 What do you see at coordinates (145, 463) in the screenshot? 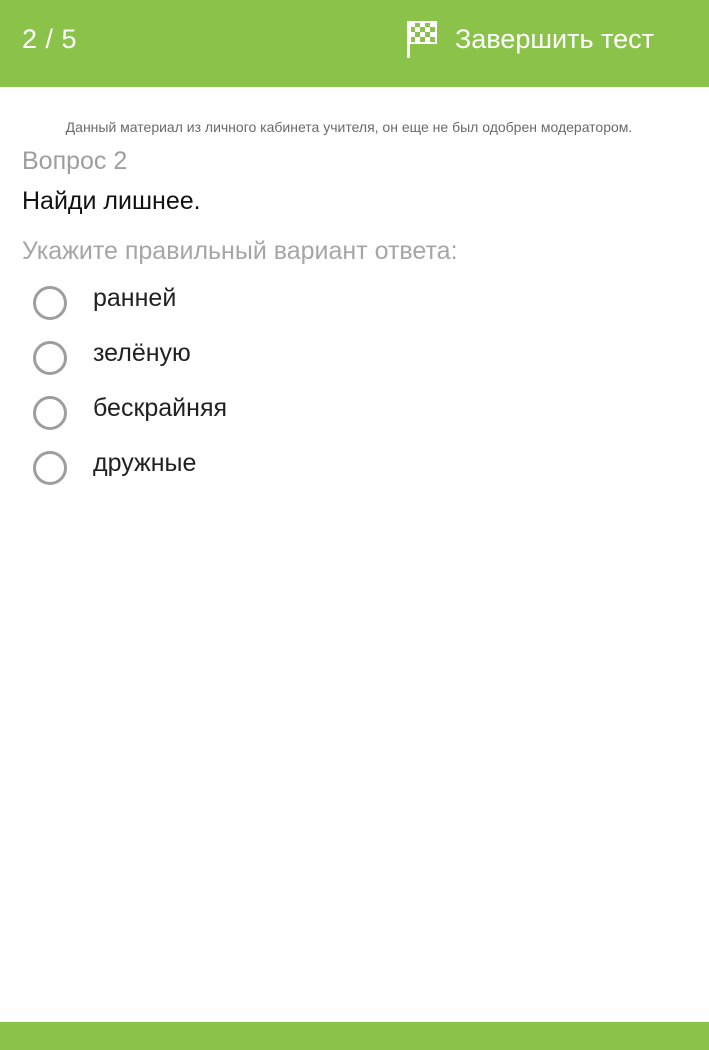
I see `answer-option-label: дружные` at bounding box center [145, 463].